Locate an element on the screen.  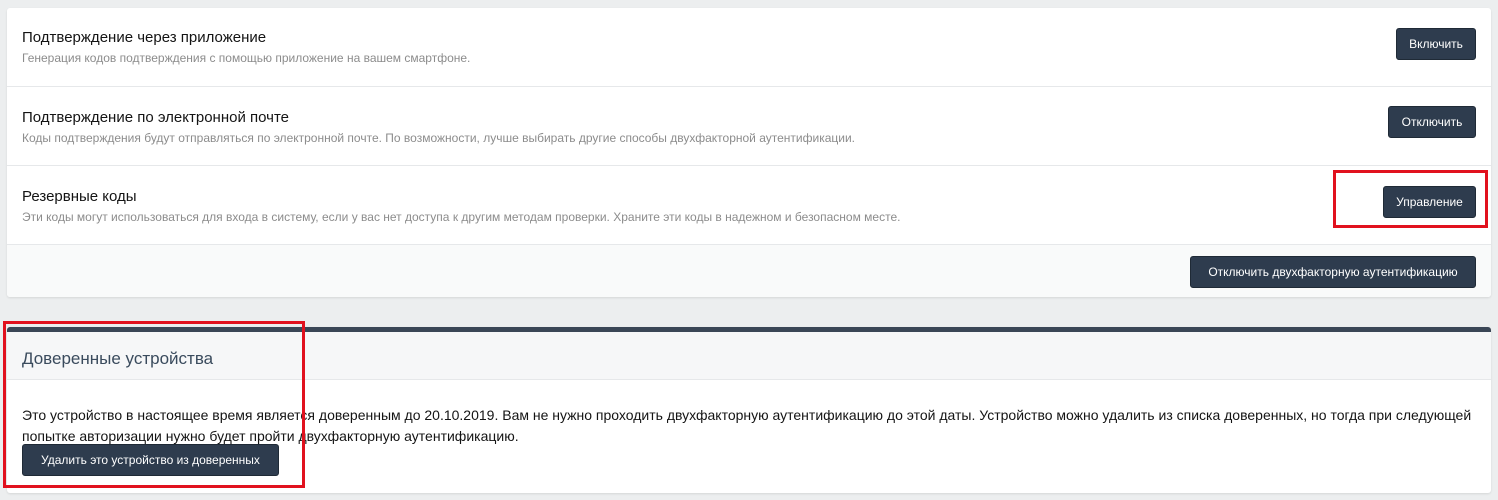
methods-footer: Отключить двухфакторную аутентификацию is located at coordinates (749, 271).